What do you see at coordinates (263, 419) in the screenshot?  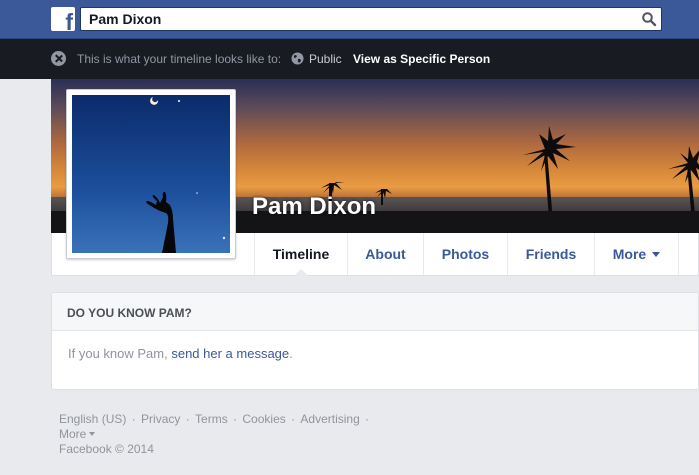 I see `footer-link-cookies: Cookies` at bounding box center [263, 419].